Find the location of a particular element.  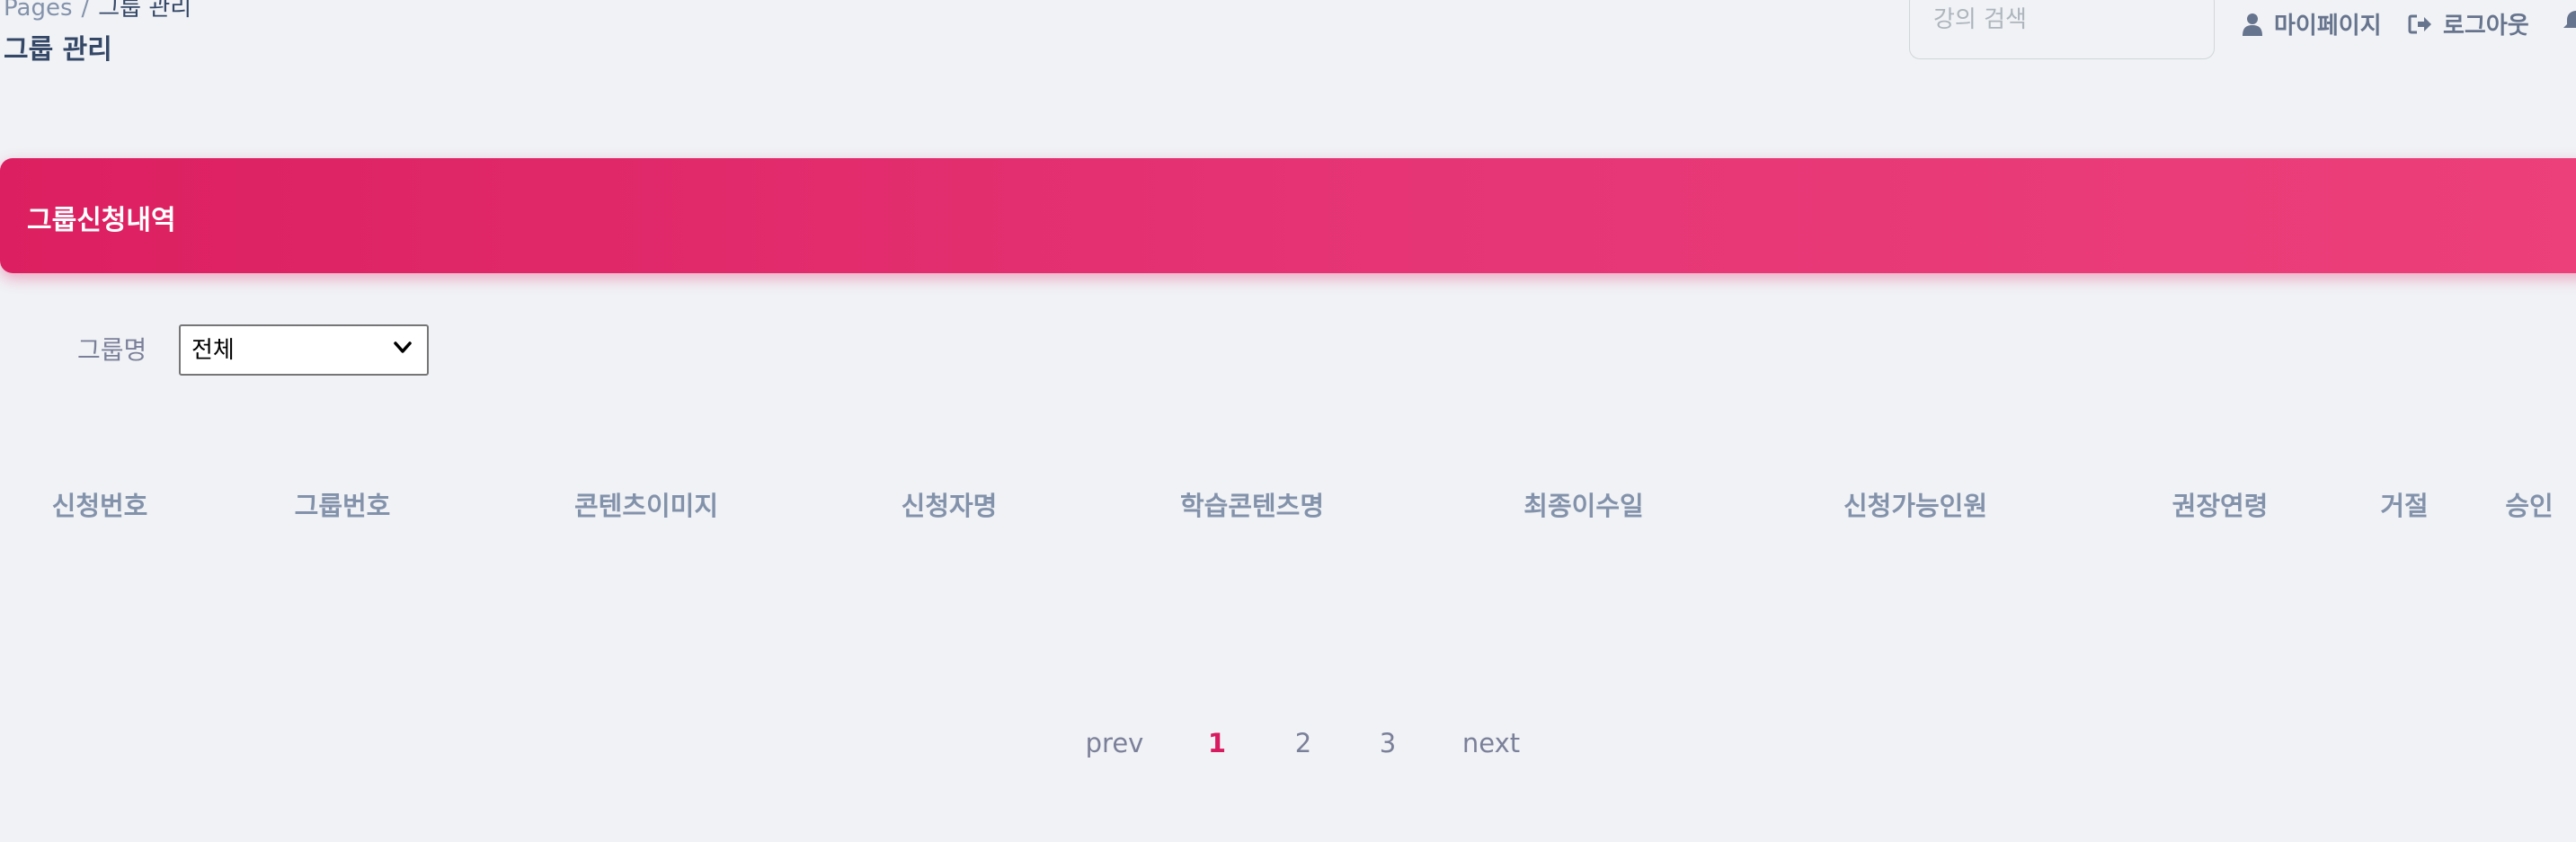

logout-link: 로그아웃 is located at coordinates (2468, 24).